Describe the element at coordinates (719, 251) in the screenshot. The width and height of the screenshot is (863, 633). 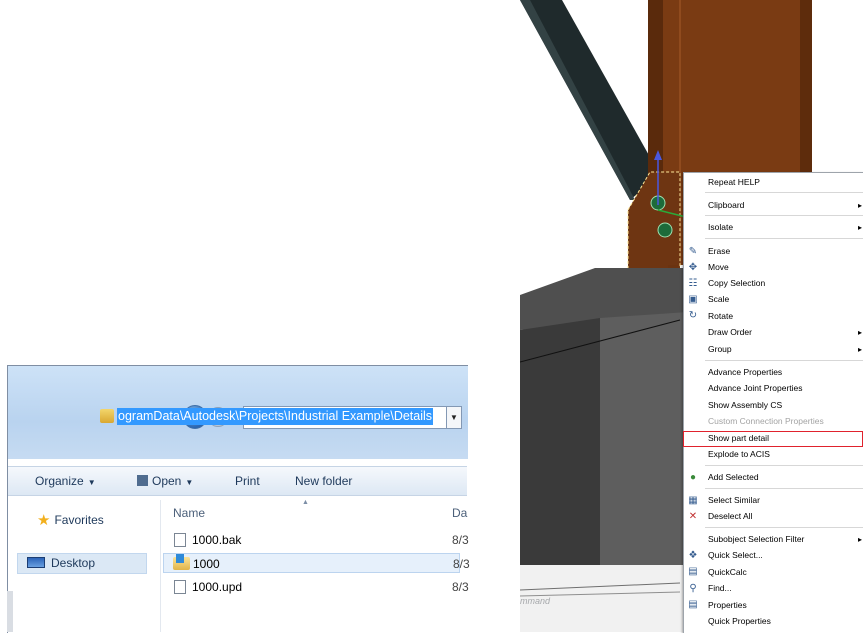
I see `menu-item-erase: Erase` at that location.